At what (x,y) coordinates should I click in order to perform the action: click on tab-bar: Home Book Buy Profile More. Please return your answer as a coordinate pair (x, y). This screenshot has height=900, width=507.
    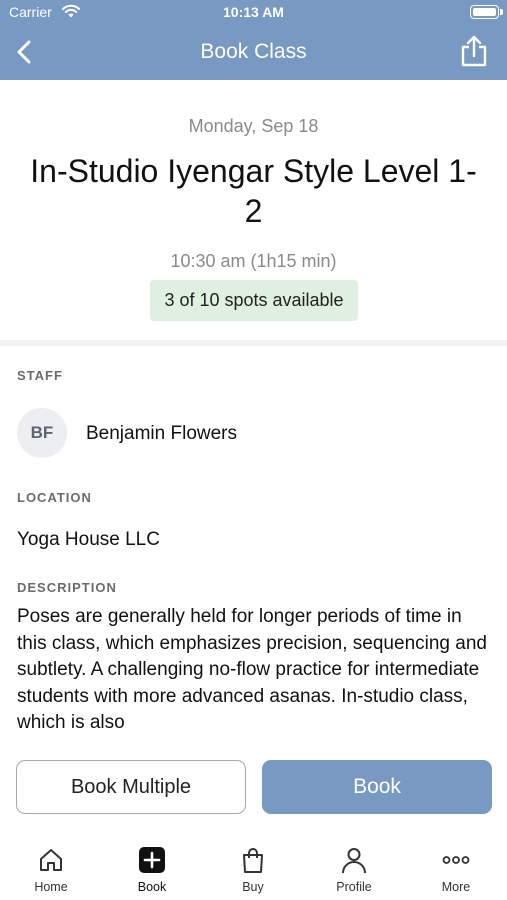
    Looking at the image, I should click on (253, 869).